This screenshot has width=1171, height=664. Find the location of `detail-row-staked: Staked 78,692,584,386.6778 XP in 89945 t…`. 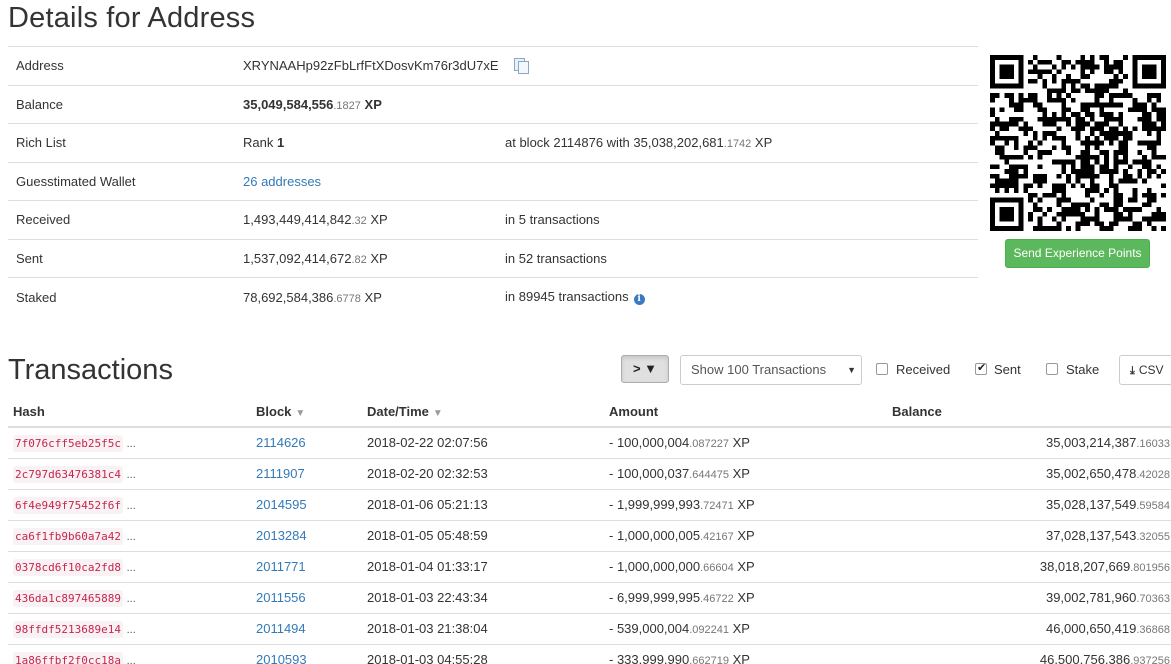

detail-row-staked: Staked 78,692,584,386.6778 XP in 89945 t… is located at coordinates (493, 297).